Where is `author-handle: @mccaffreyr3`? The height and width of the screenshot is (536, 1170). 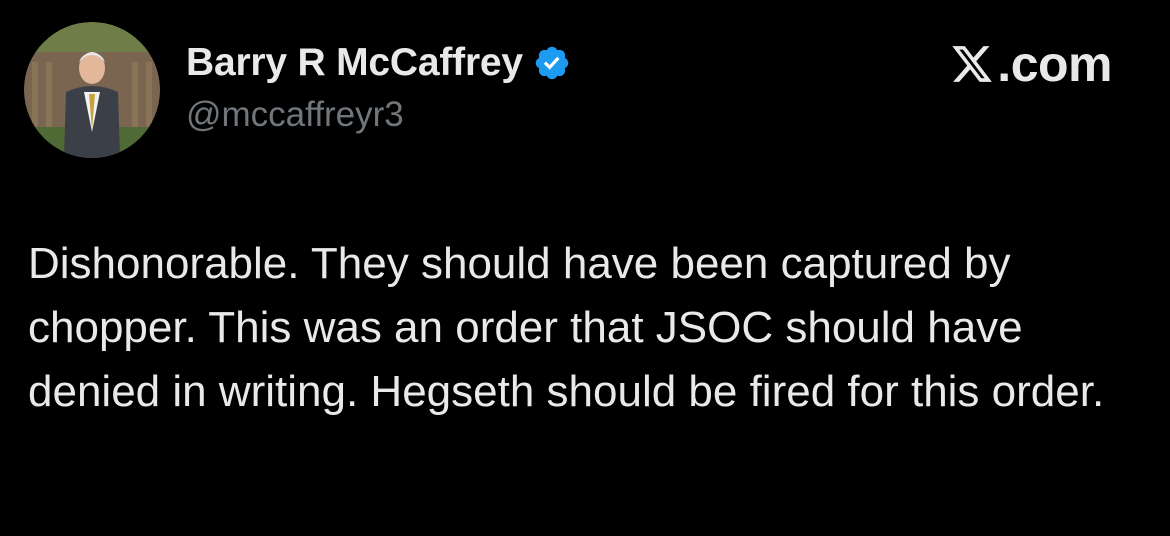
author-handle: @mccaffreyr3 is located at coordinates (295, 115).